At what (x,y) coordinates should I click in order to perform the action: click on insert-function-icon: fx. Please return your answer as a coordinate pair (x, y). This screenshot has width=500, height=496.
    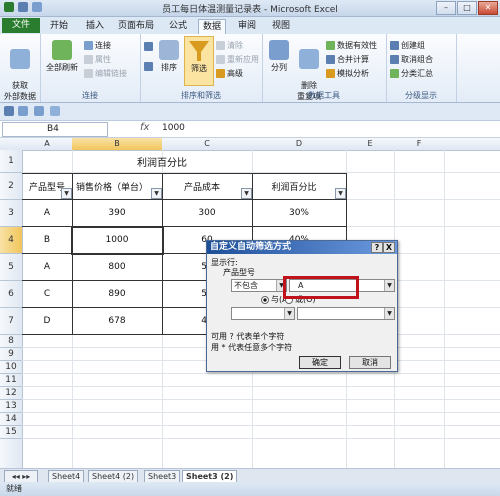
    Looking at the image, I should click on (144, 127).